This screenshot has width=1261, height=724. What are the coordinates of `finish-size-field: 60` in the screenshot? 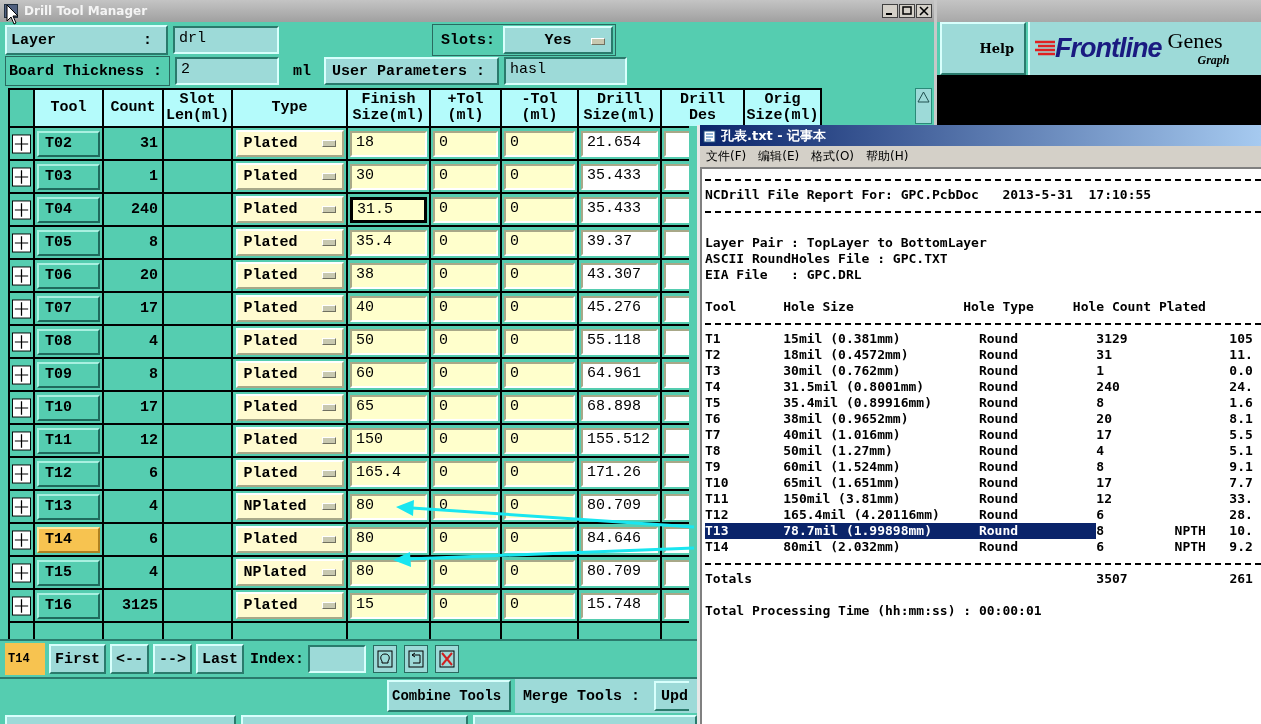 It's located at (388, 374).